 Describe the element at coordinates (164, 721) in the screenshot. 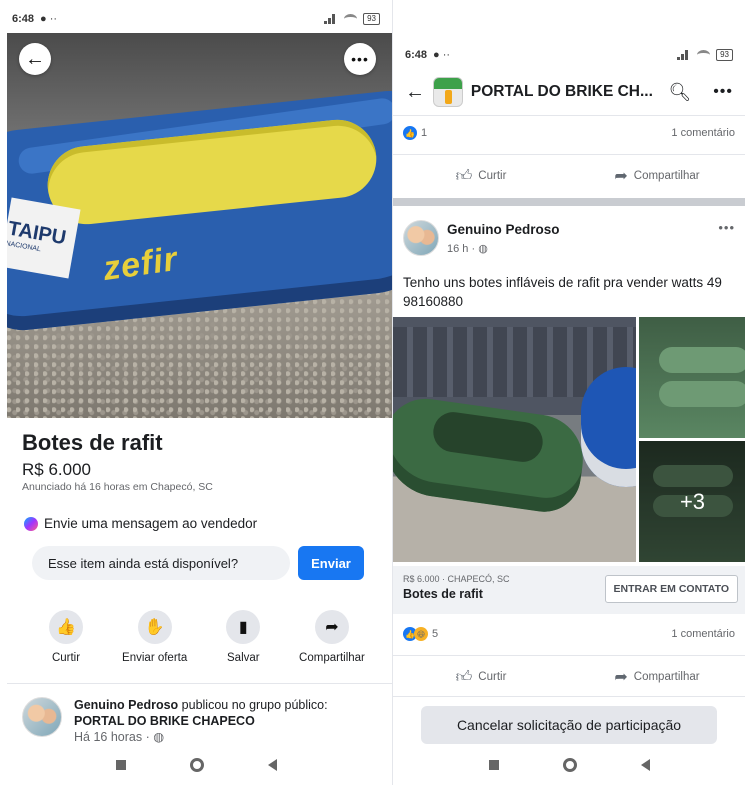

I see `group-name: PORTAL DO BRIKE CHAPECO` at that location.